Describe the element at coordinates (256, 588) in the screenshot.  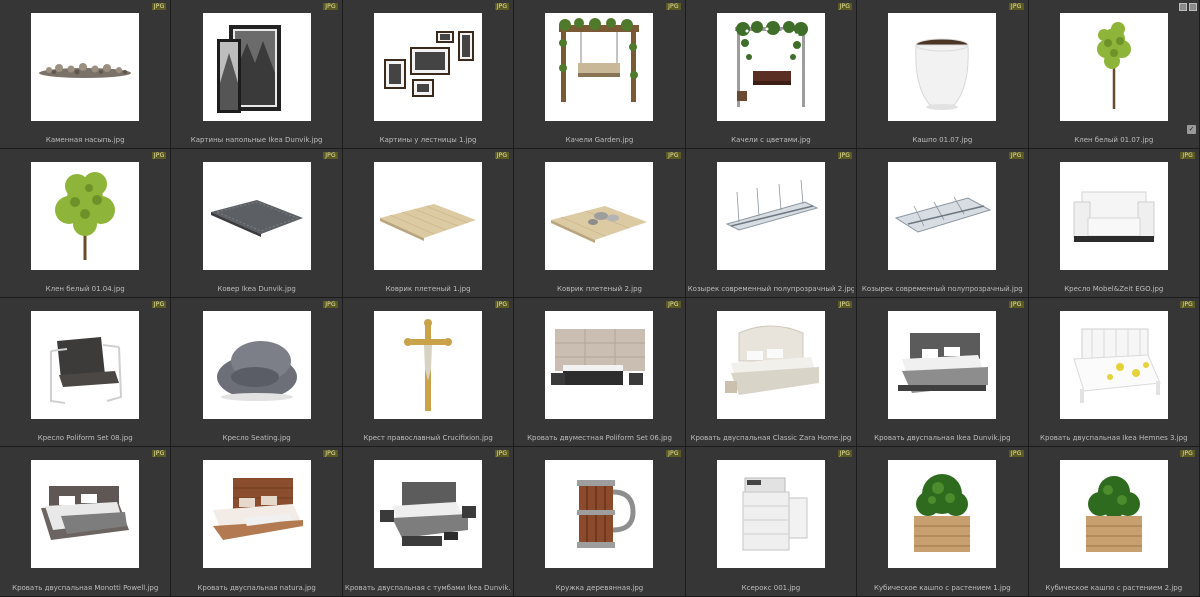
I see `file-name-label: Кровать двуспальная natura.jpg` at that location.